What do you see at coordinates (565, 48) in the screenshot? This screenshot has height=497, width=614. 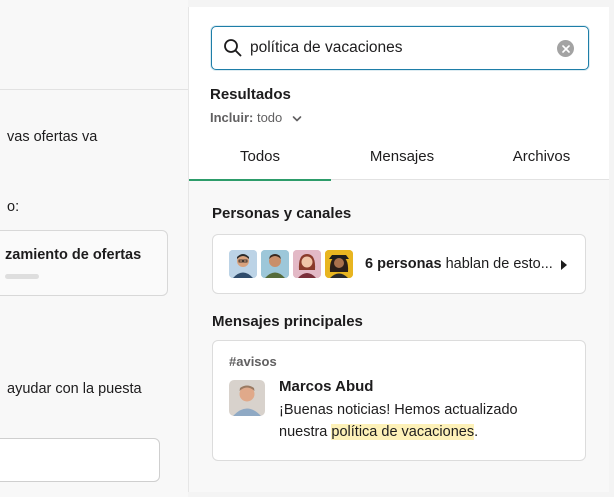 I see `clear-icon` at bounding box center [565, 48].